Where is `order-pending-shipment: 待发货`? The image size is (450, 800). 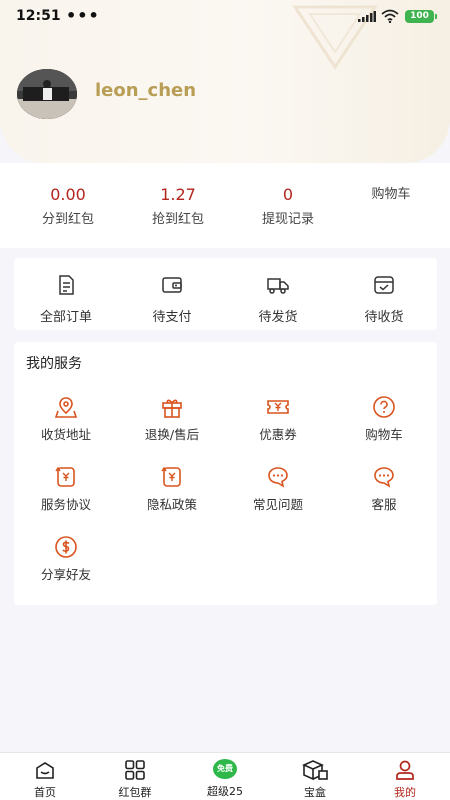
order-pending-shipment: 待发货 is located at coordinates (278, 299).